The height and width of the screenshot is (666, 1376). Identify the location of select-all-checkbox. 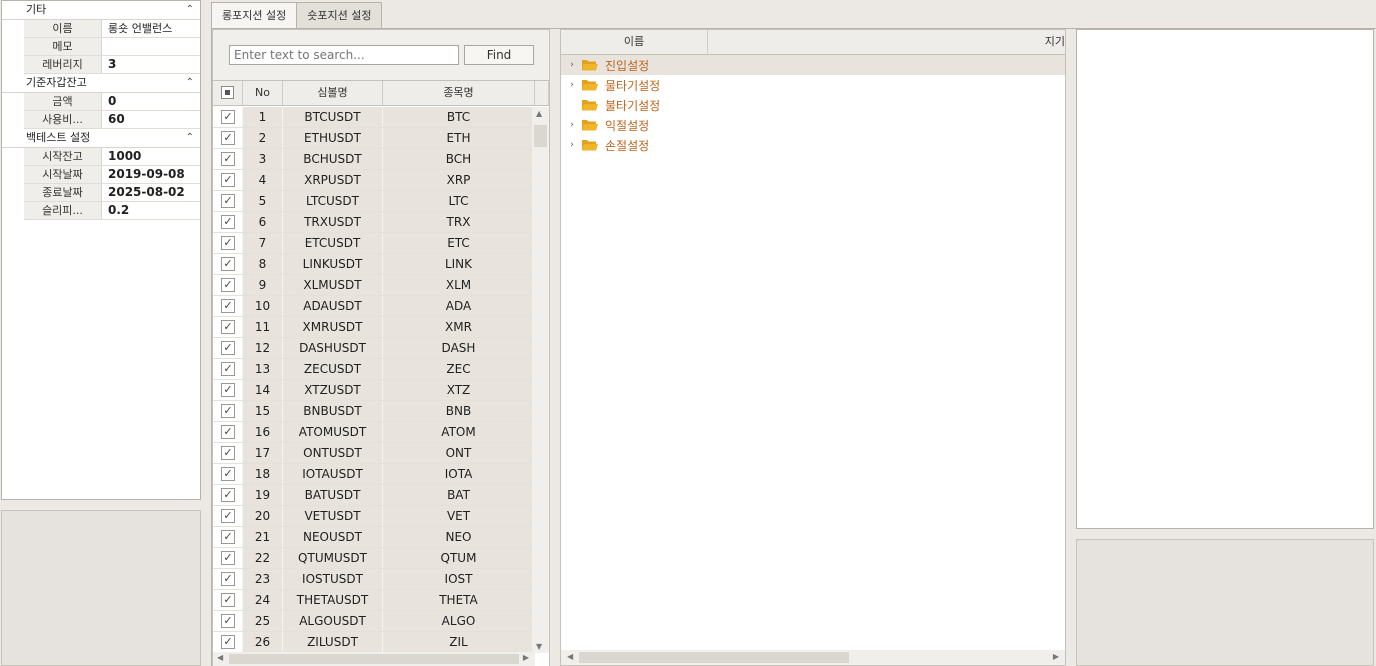
(228, 93).